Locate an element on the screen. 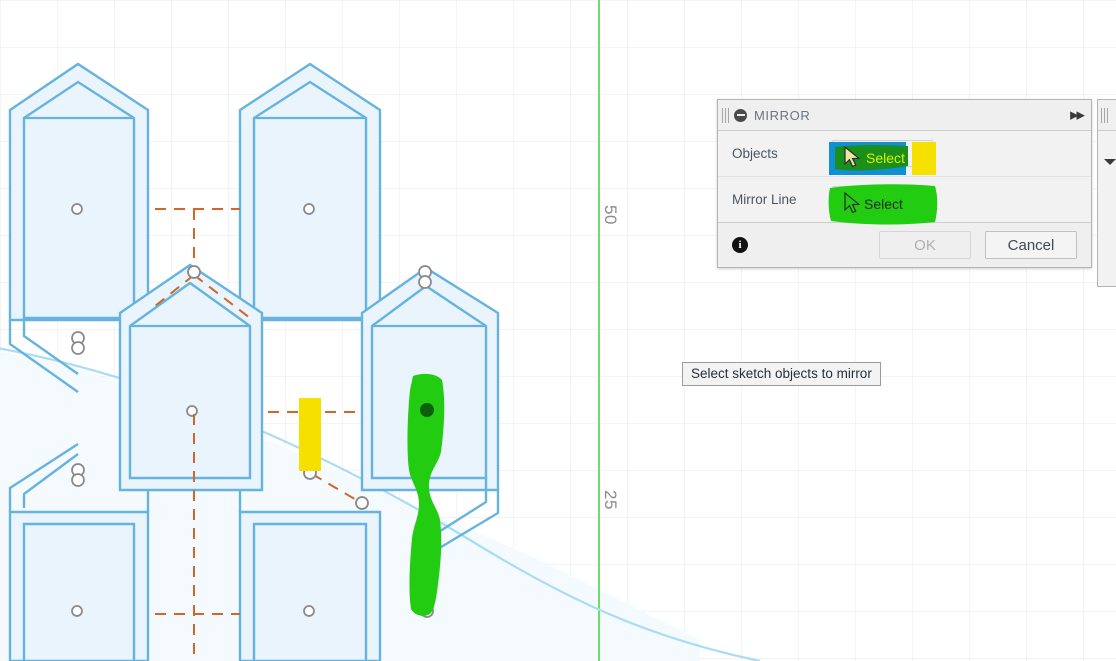 Image resolution: width=1116 pixels, height=661 pixels. double-chevron-right-icon: ▶▶ is located at coordinates (1077, 115).